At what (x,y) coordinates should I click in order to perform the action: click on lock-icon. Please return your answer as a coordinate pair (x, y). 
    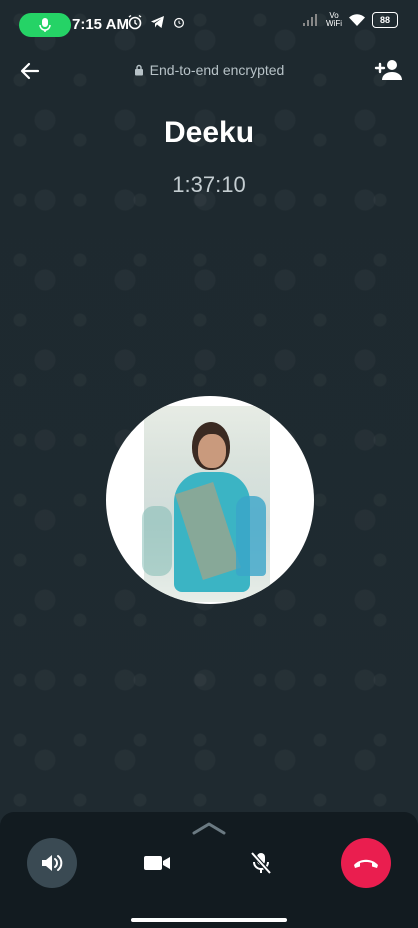
    Looking at the image, I should click on (138, 70).